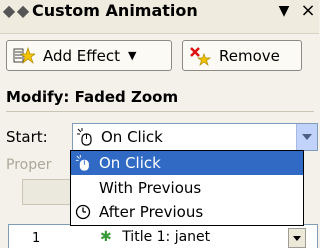  I want to click on remove-effect-icon, so click(200, 56).